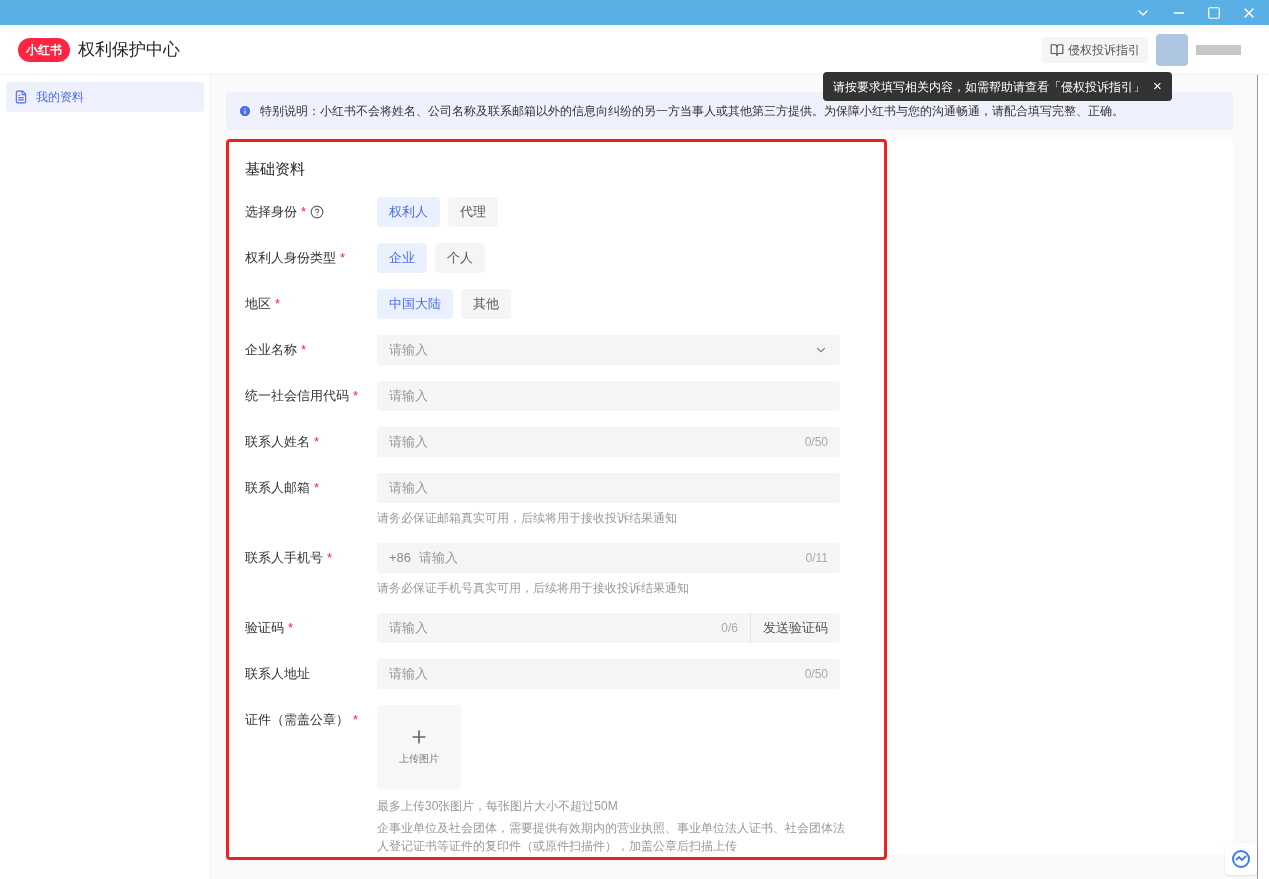 The image size is (1269, 879). I want to click on country-code: +86, so click(400, 557).